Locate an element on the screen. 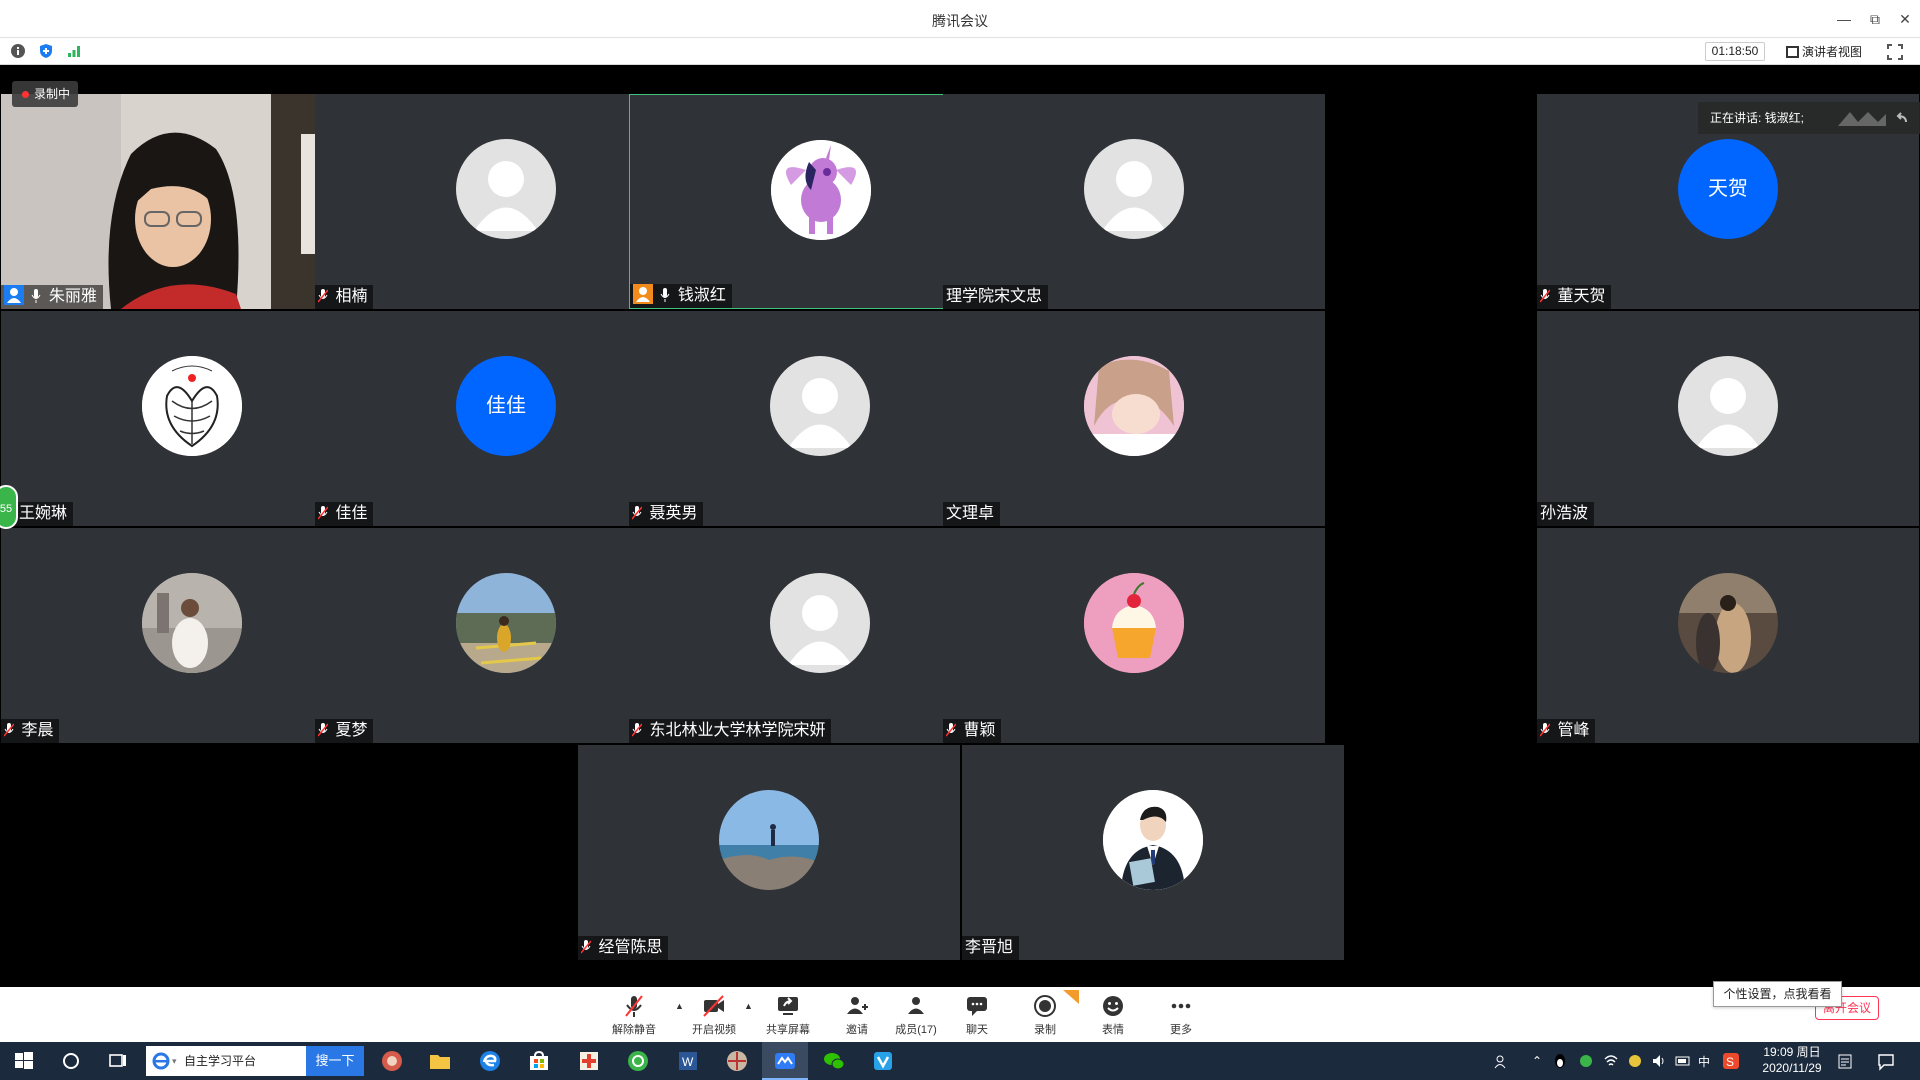 Image resolution: width=1920 pixels, height=1080 pixels. participant-tile: 曹颖 is located at coordinates (1134, 635).